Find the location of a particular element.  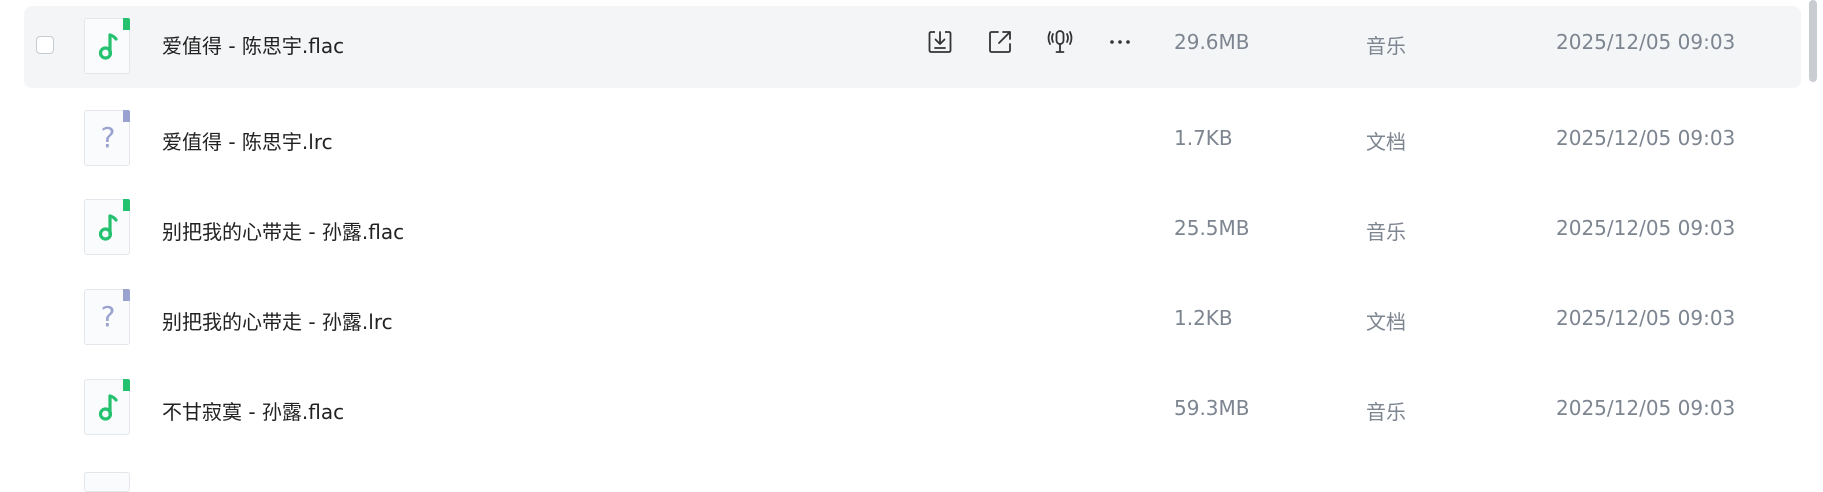

file-name: 别把我的心带走 - 孙露.lrc is located at coordinates (277, 320).